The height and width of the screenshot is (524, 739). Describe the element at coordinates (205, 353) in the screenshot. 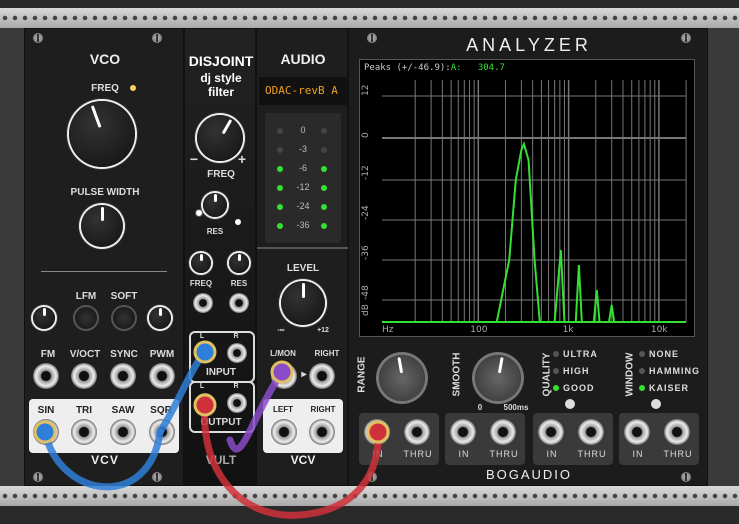

I see `input-l-jack` at that location.